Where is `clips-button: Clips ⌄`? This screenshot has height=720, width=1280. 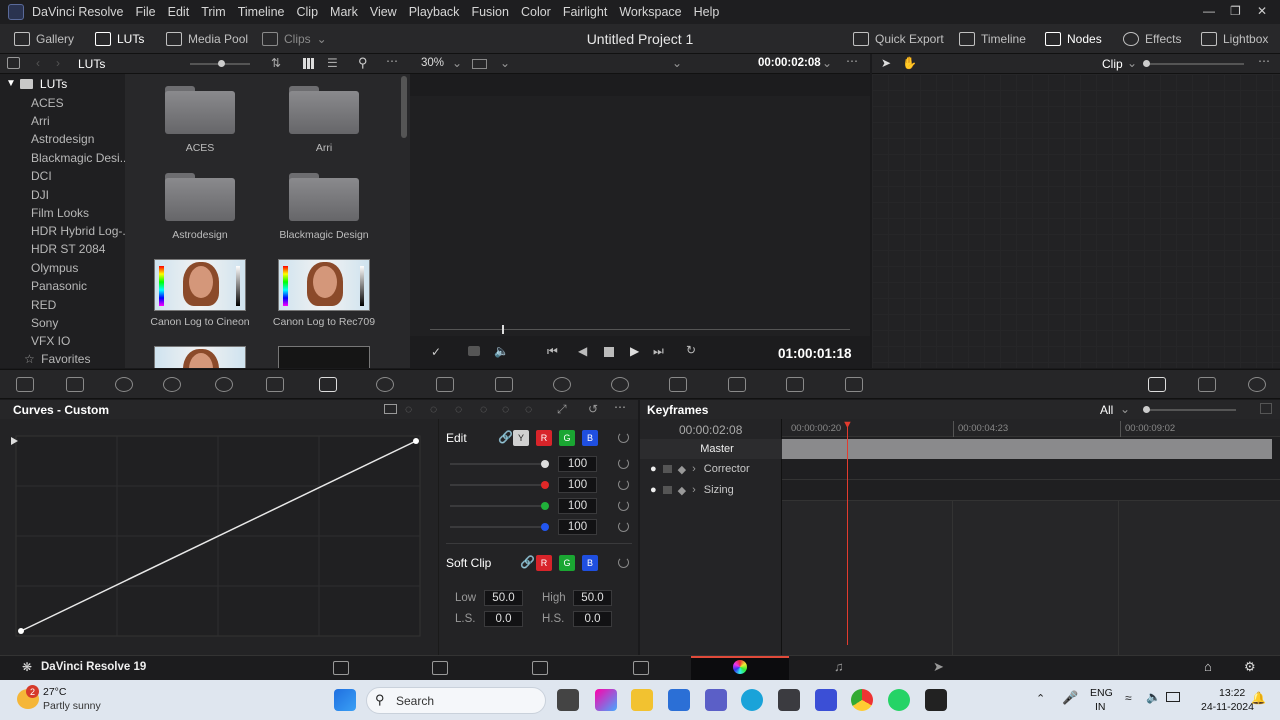
clips-button: Clips ⌄ is located at coordinates (294, 39).